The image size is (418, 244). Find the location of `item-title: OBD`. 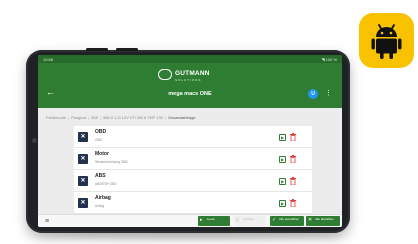

item-title: OBD is located at coordinates (101, 132).